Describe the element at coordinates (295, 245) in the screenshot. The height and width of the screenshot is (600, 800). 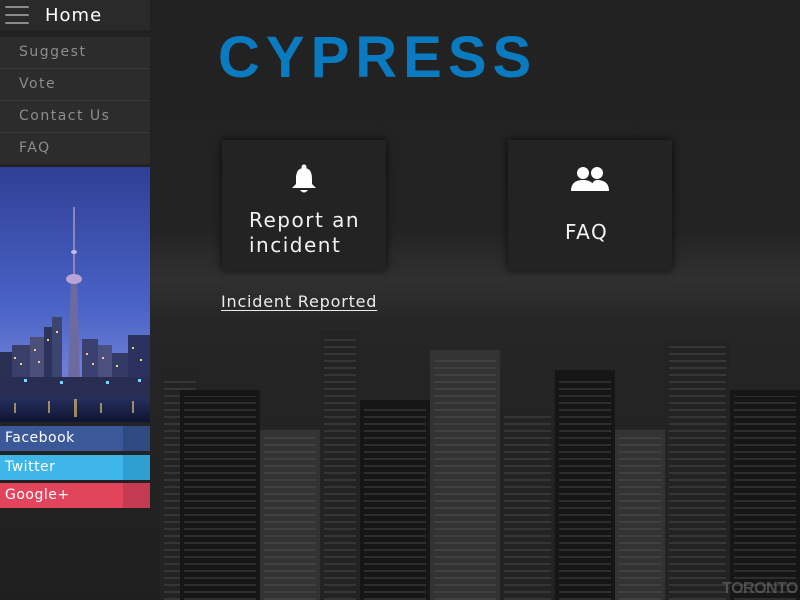
I see `report-incident-label-line2: incident` at that location.